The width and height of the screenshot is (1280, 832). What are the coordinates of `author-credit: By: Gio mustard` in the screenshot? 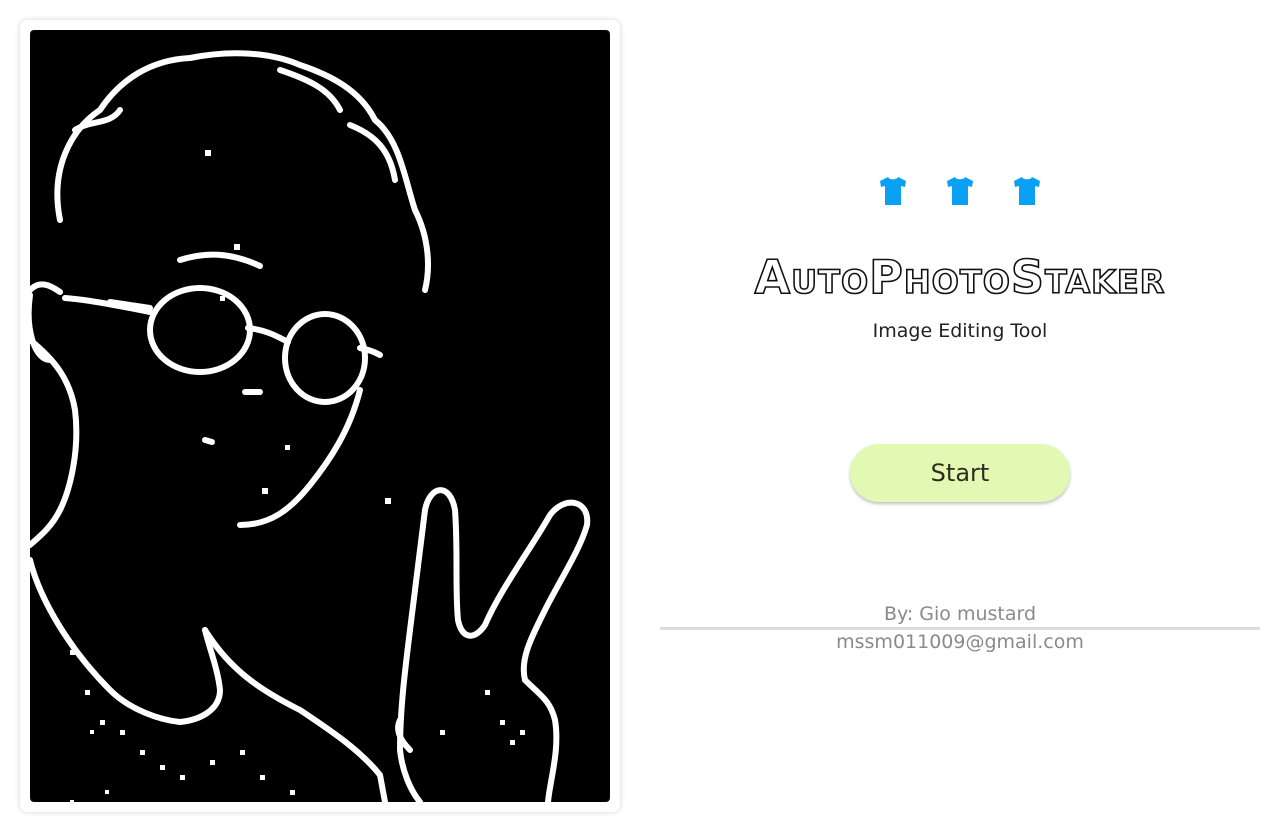 It's located at (960, 614).